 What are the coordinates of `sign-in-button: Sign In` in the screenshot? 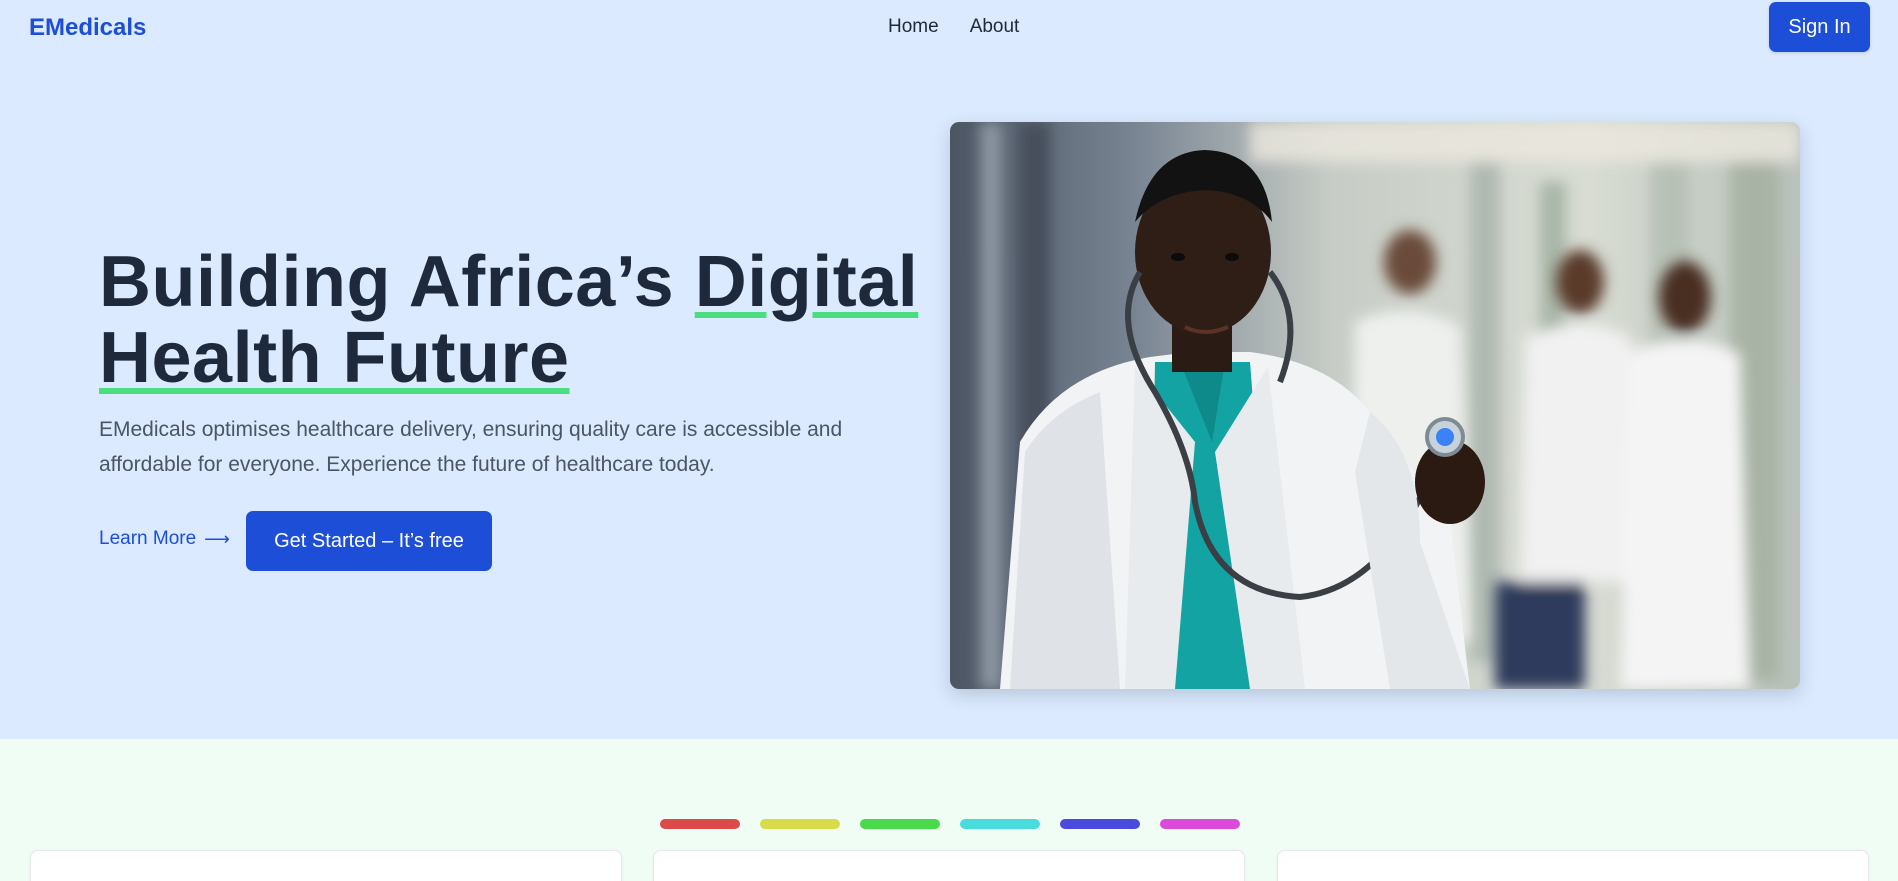 It's located at (1819, 27).